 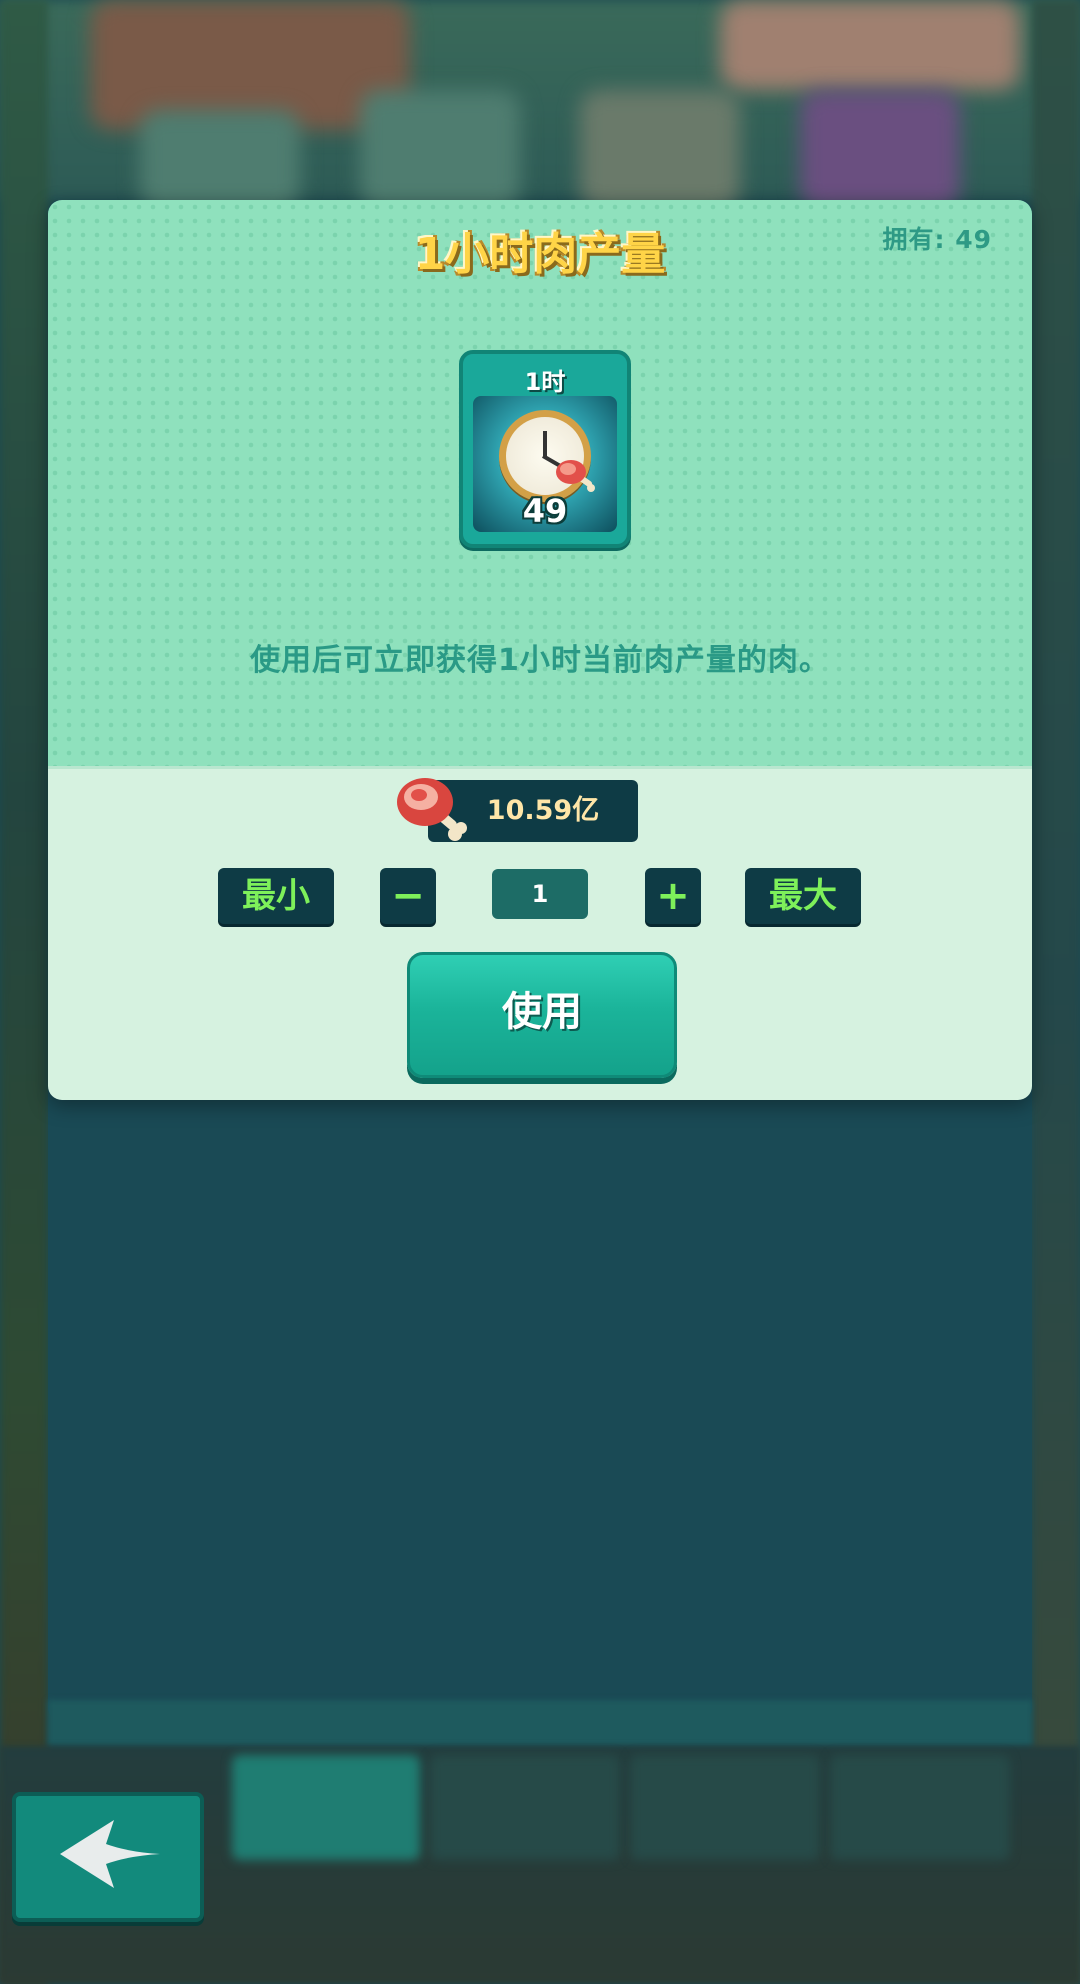 I want to click on item-description: 使用后可立即获得1小时当前肉产量的肉。, so click(x=540, y=660).